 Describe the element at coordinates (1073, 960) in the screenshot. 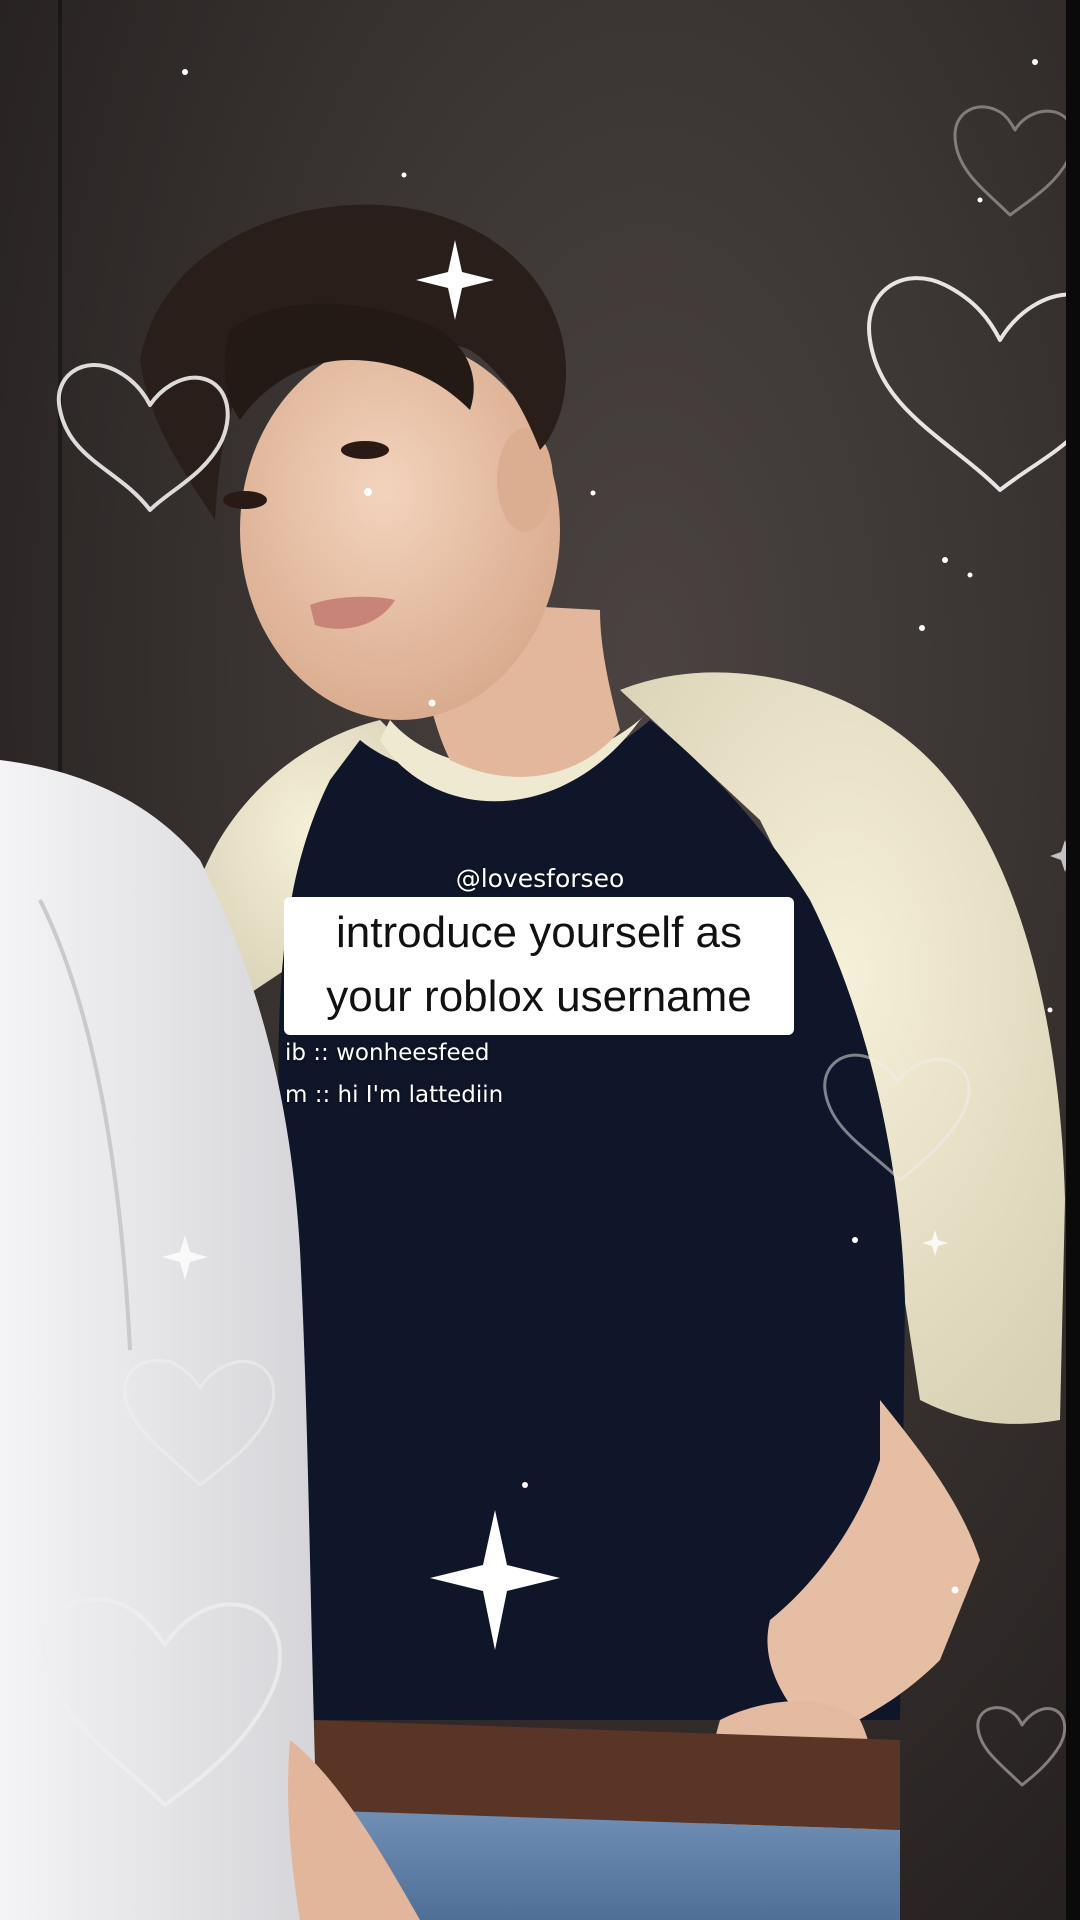

I see `right-edge-strip` at that location.